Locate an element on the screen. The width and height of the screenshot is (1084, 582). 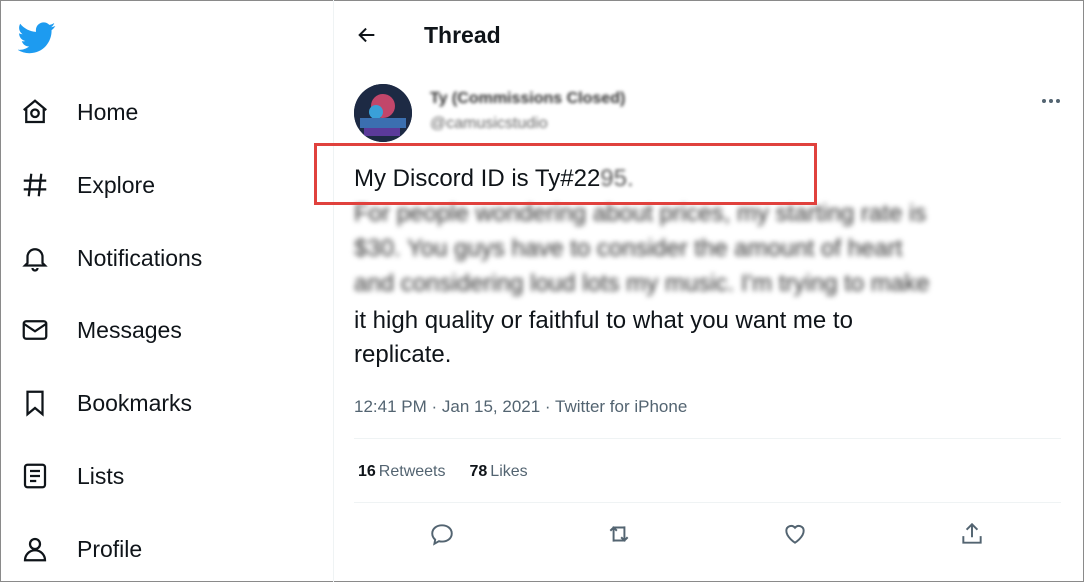
share-button is located at coordinates (972, 536).